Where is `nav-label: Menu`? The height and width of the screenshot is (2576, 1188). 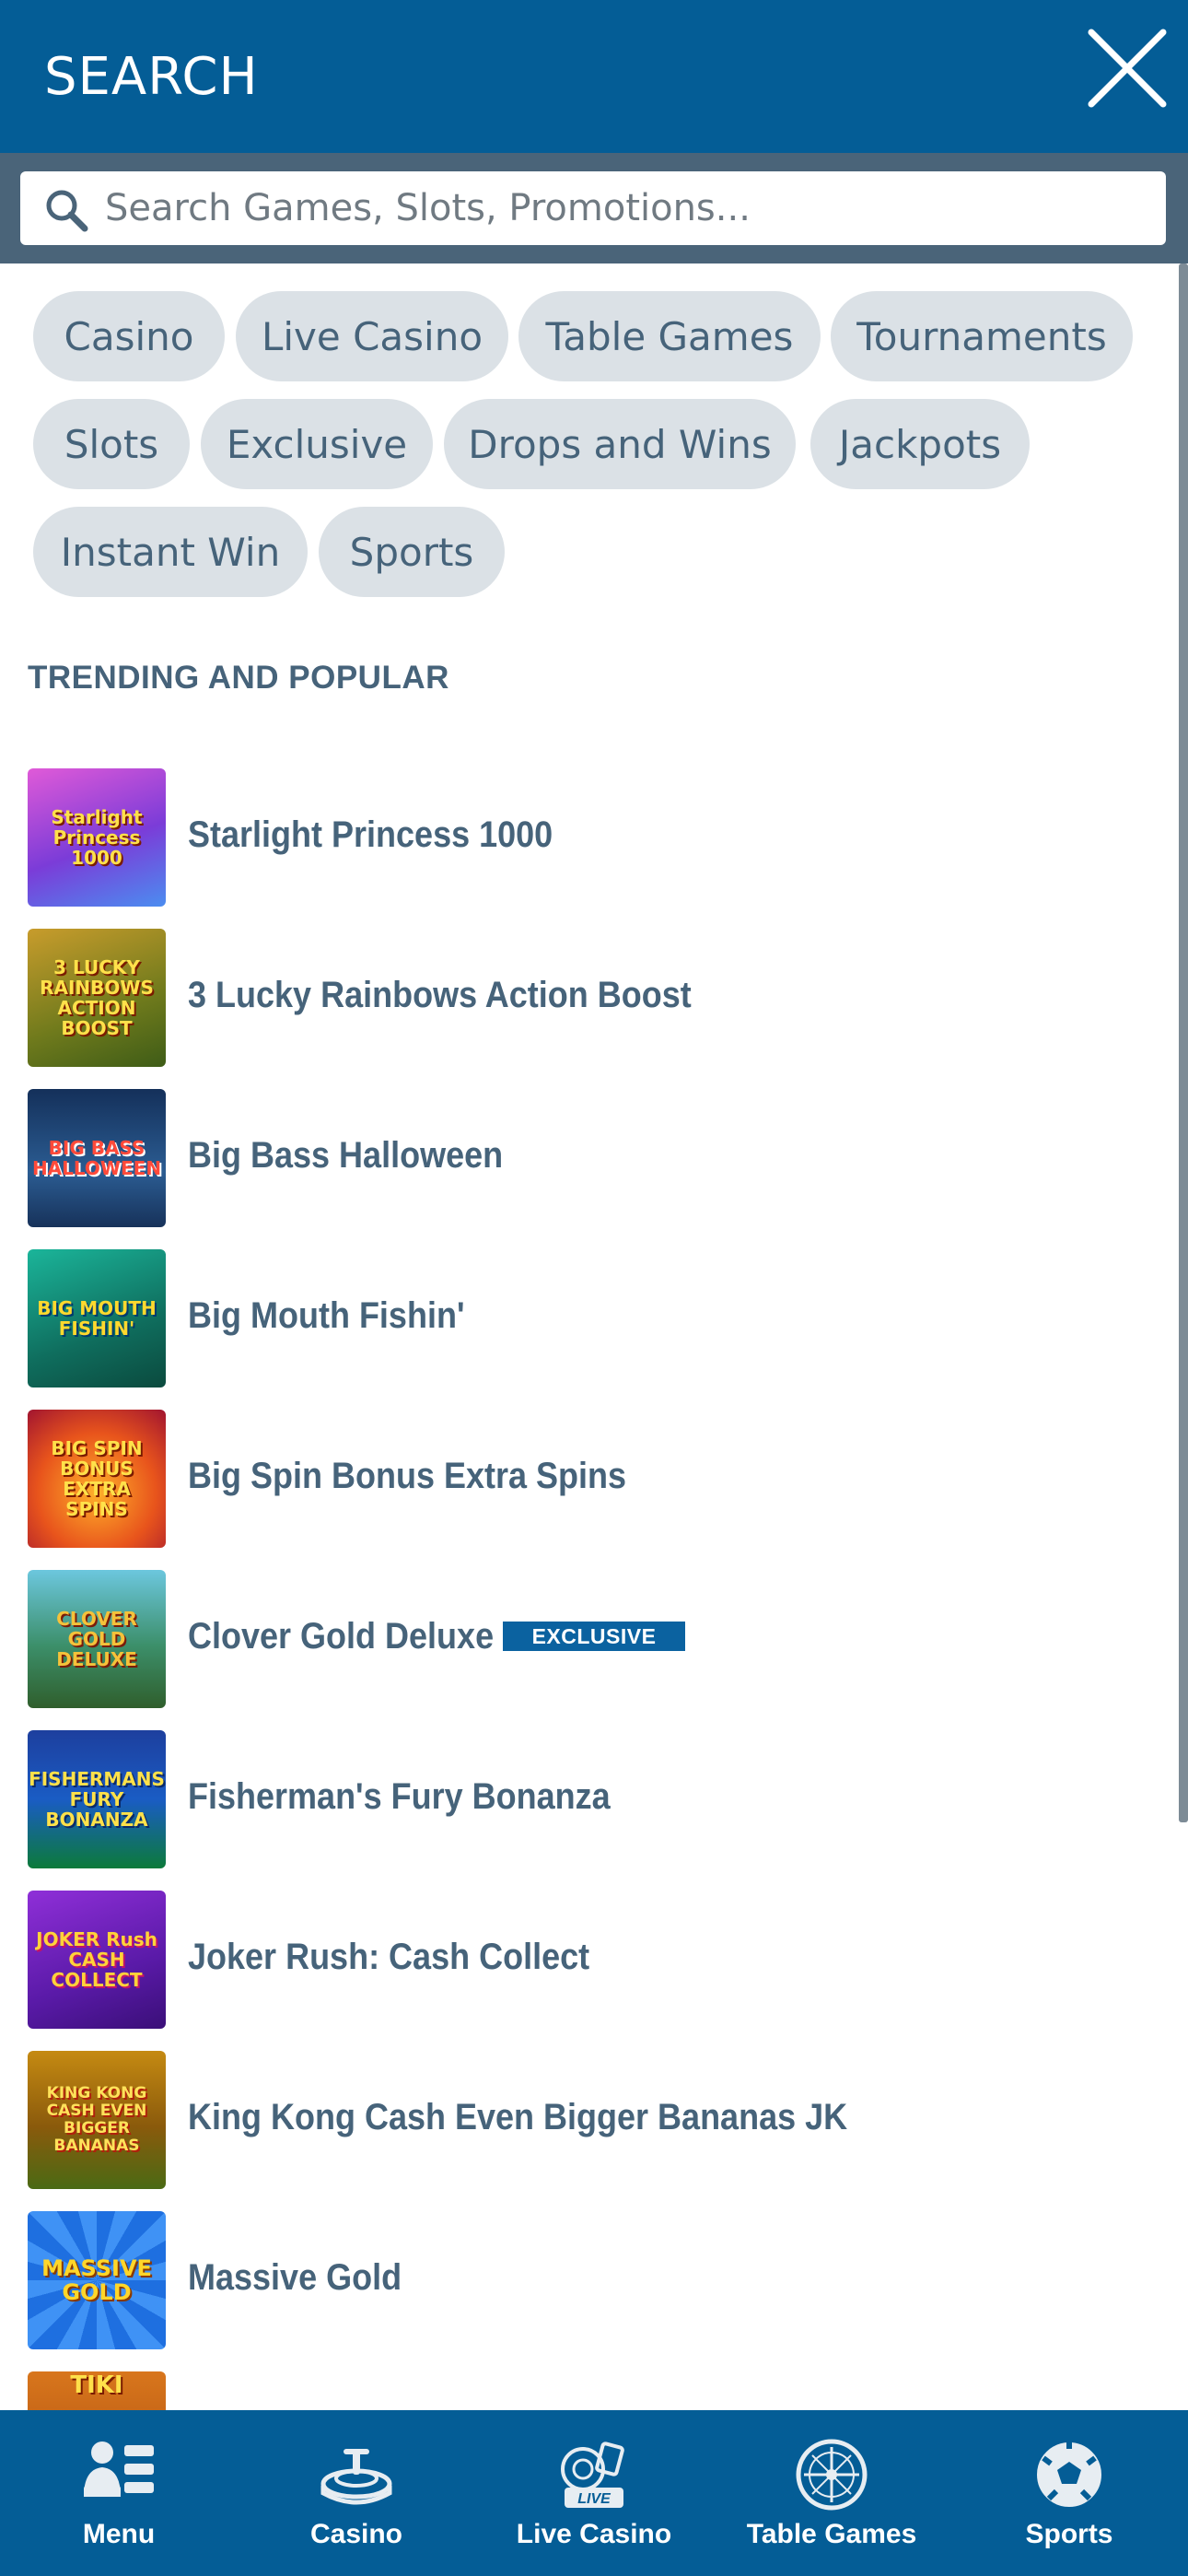
nav-label: Menu is located at coordinates (119, 2534).